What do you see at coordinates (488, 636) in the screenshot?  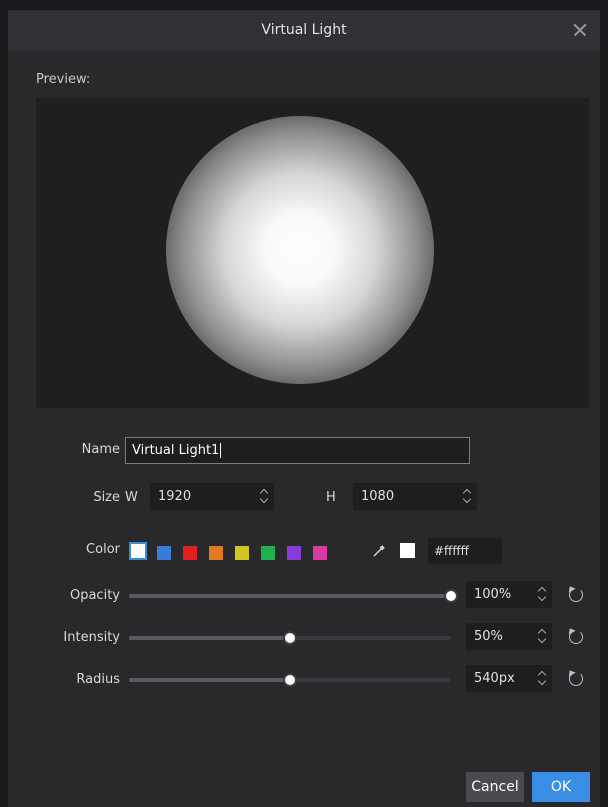 I see `intensity-value: 50%` at bounding box center [488, 636].